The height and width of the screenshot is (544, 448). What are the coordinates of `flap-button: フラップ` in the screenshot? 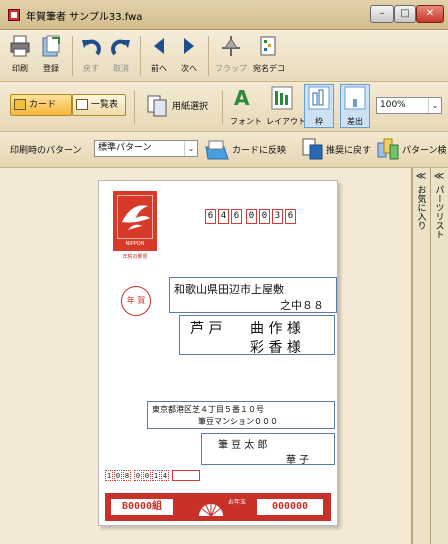 It's located at (231, 54).